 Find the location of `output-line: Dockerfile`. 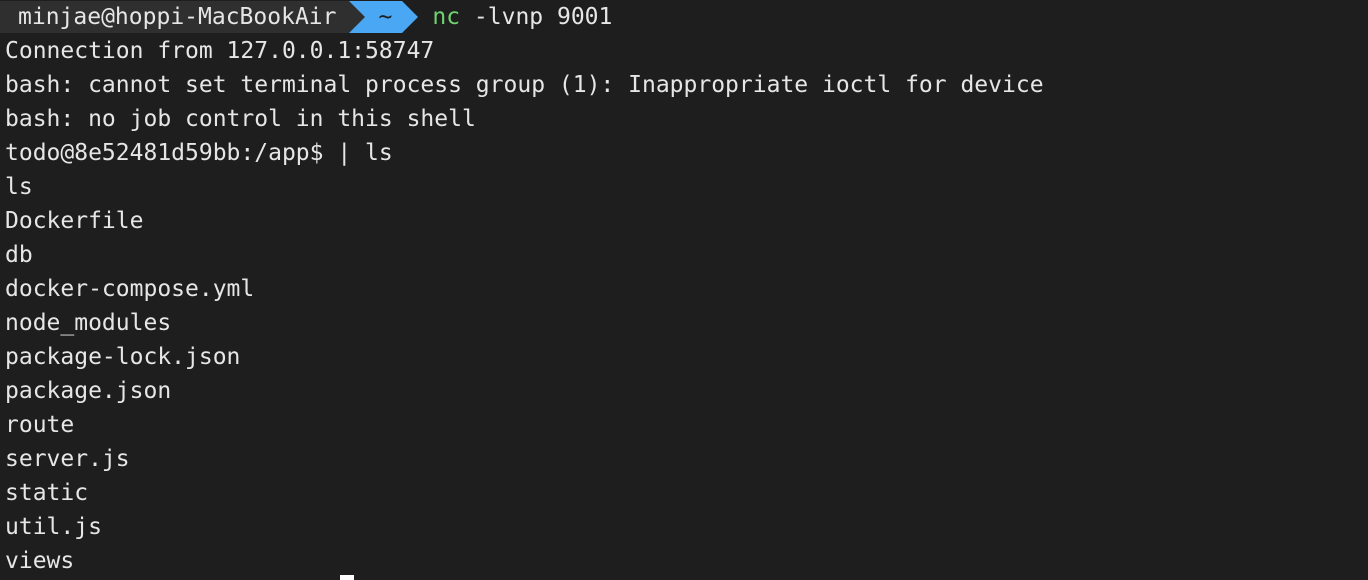

output-line: Dockerfile is located at coordinates (74, 221).